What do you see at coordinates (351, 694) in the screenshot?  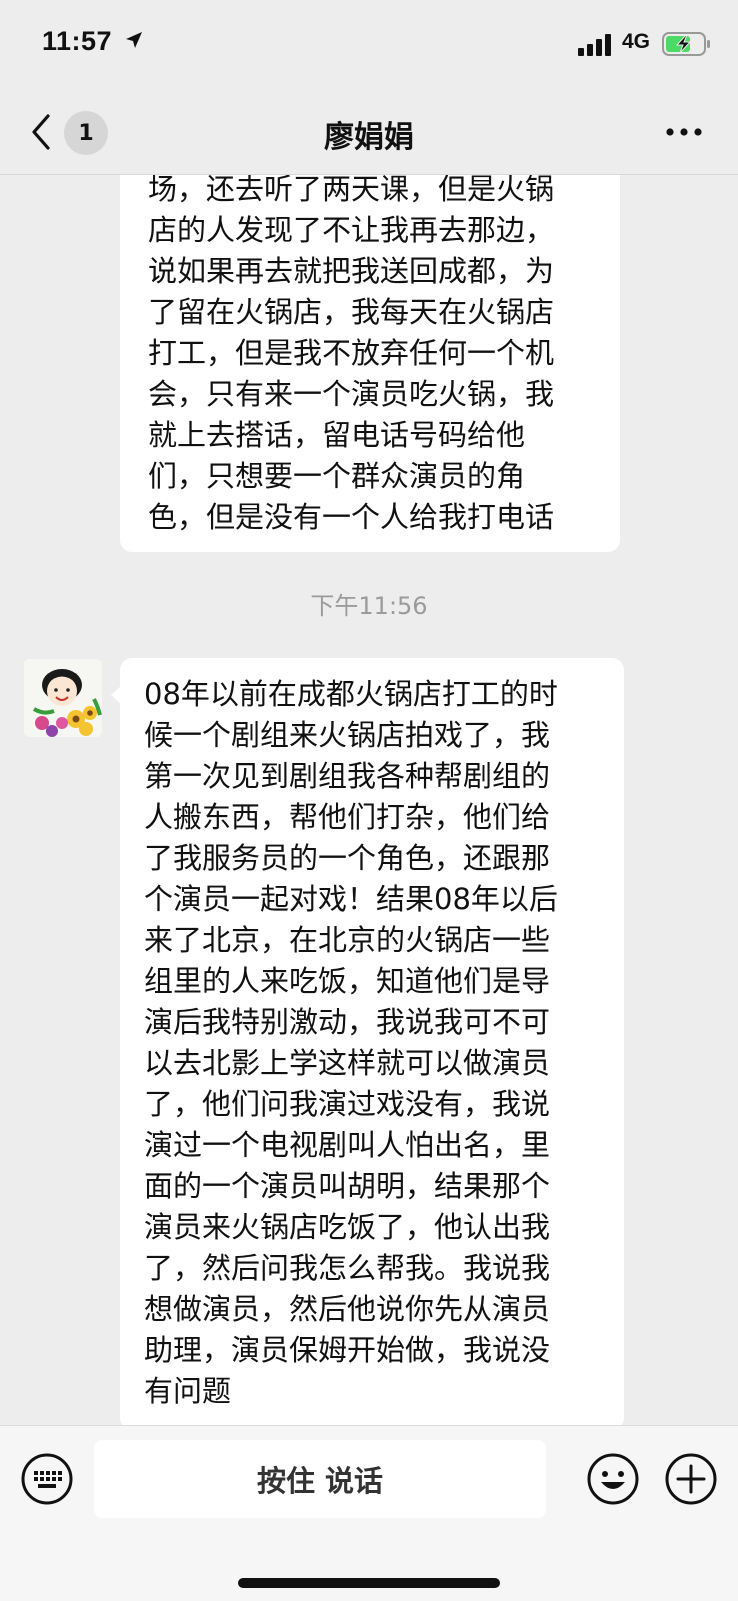 I see `message-line: 08年以前在成都火锅店打工的时` at bounding box center [351, 694].